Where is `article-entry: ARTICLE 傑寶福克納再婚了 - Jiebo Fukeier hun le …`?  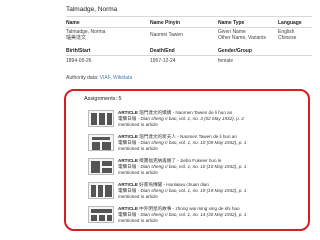
article-entry: ARTICLE 傑寶福克納再婚了 - Jiebo Fukeier hun le … is located at coordinates (210, 167).